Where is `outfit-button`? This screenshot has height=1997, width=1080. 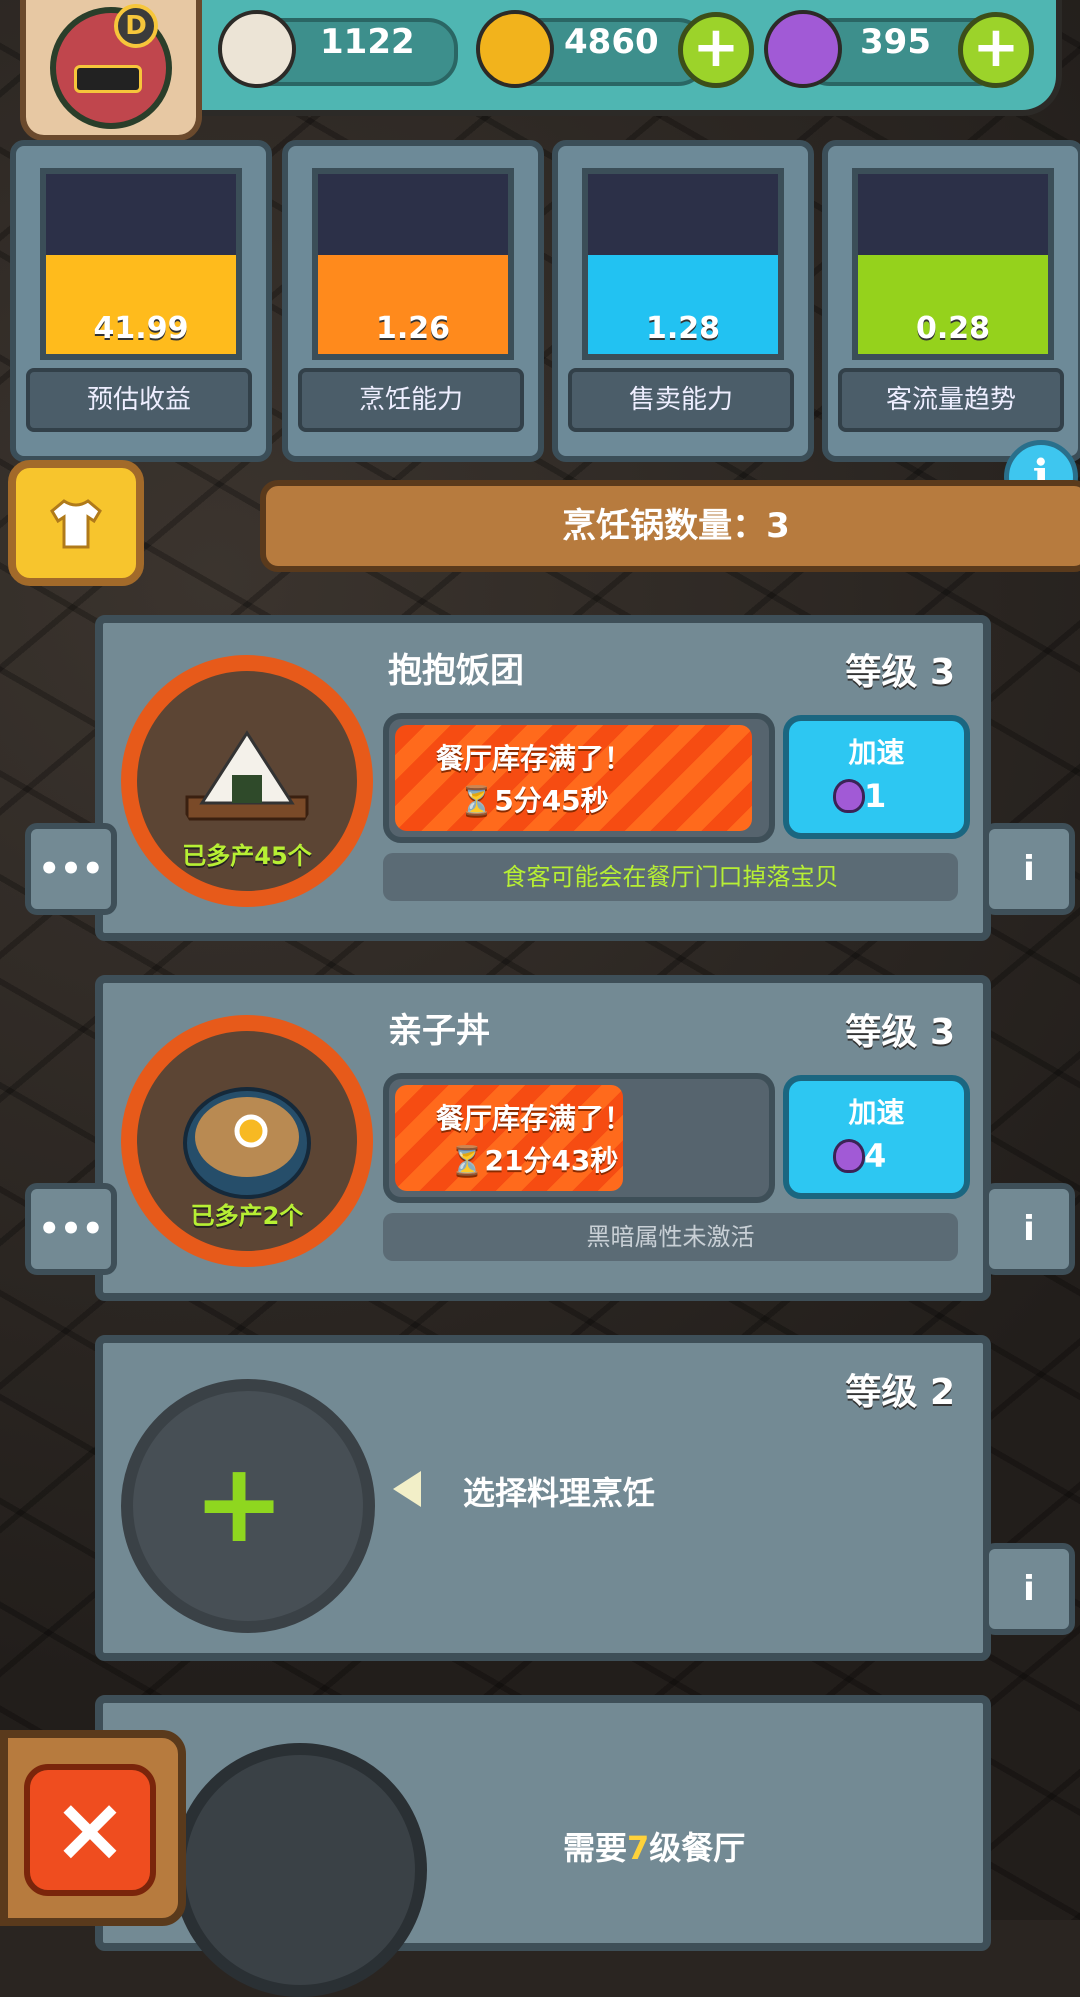 outfit-button is located at coordinates (76, 523).